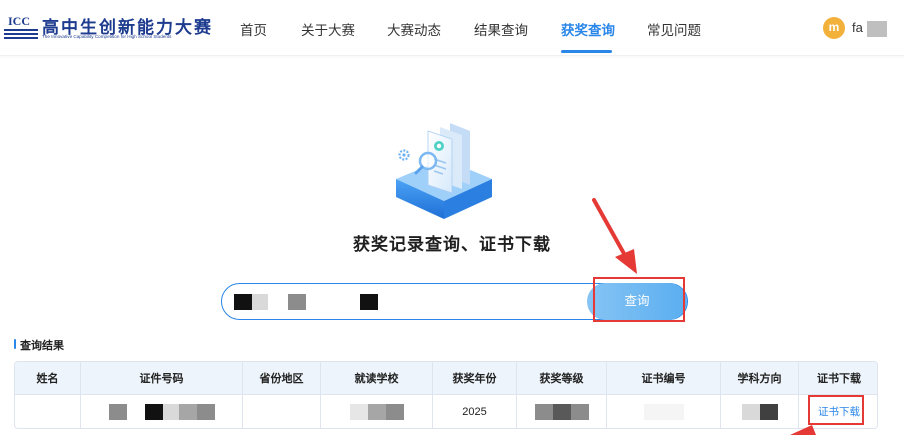 This screenshot has height=435, width=904. What do you see at coordinates (664, 378) in the screenshot?
I see `column-header: 证书编号` at bounding box center [664, 378].